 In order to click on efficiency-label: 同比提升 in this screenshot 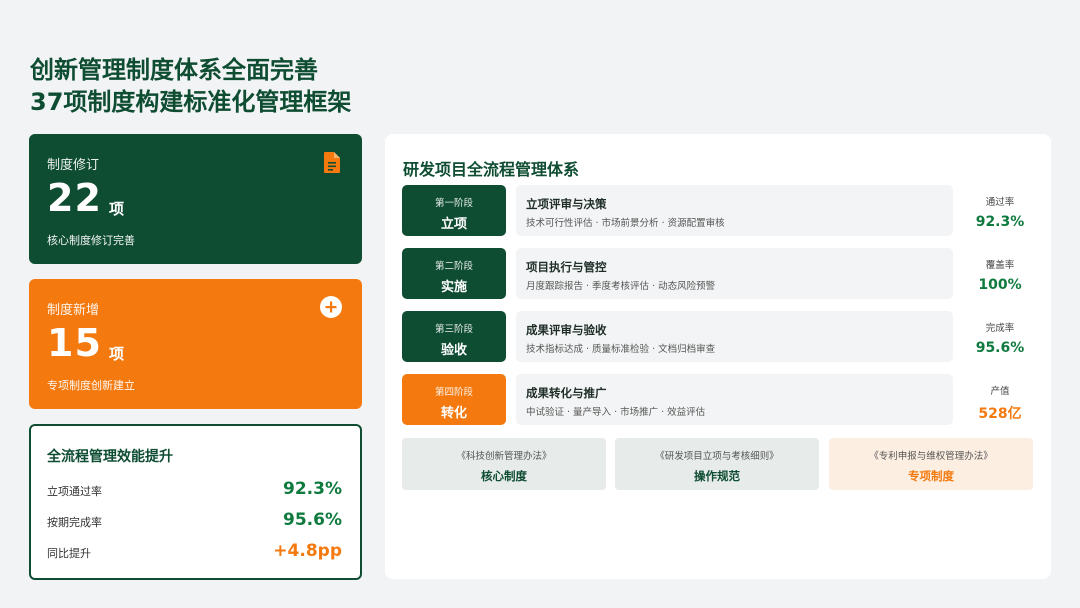, I will do `click(69, 553)`.